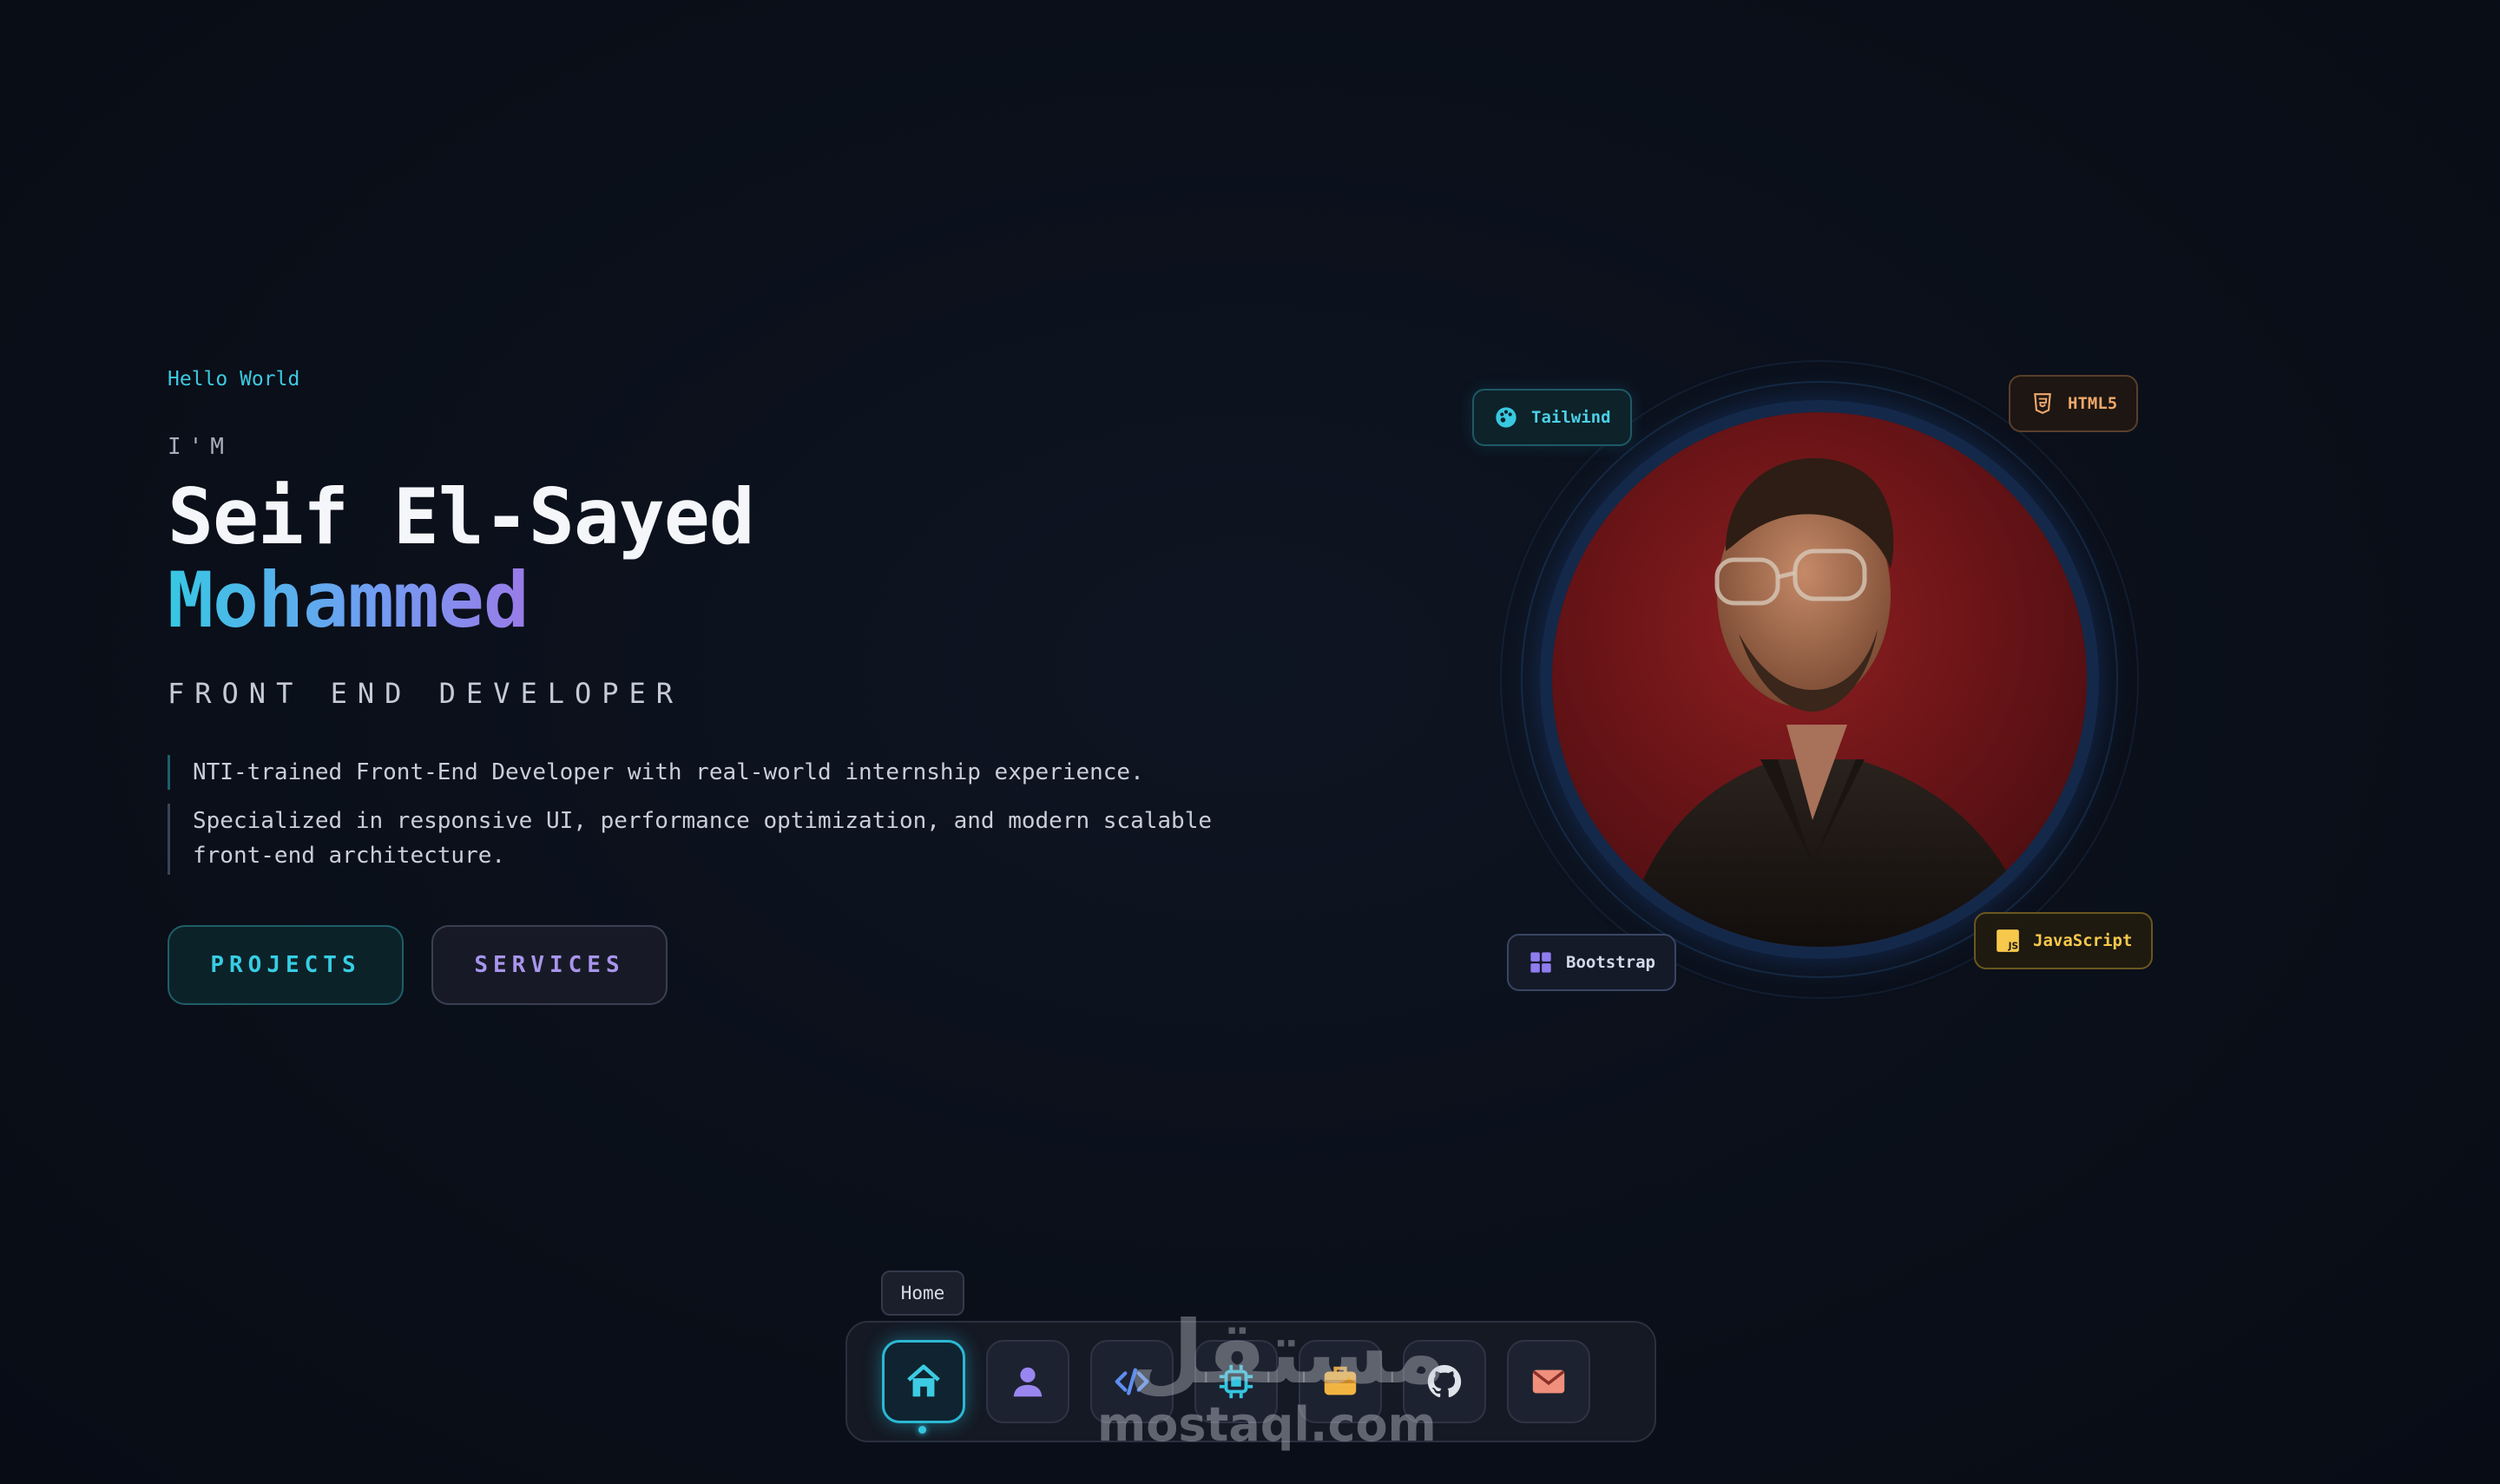  Describe the element at coordinates (2093, 404) in the screenshot. I see `tech-chip-label: HTML5` at that location.